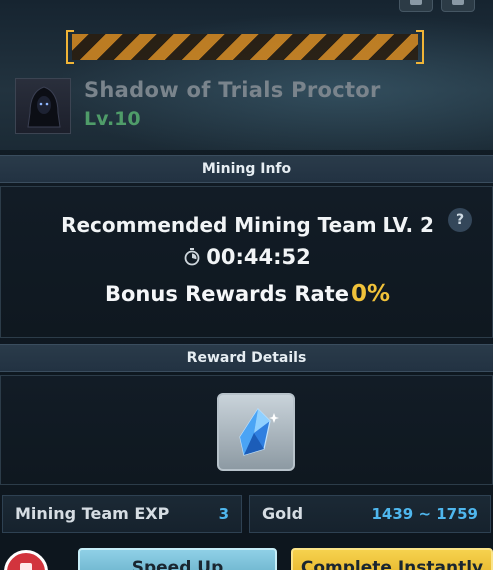 The height and width of the screenshot is (570, 493). I want to click on bonus-rate-line: Bonus Rewards Rate0%, so click(247, 294).